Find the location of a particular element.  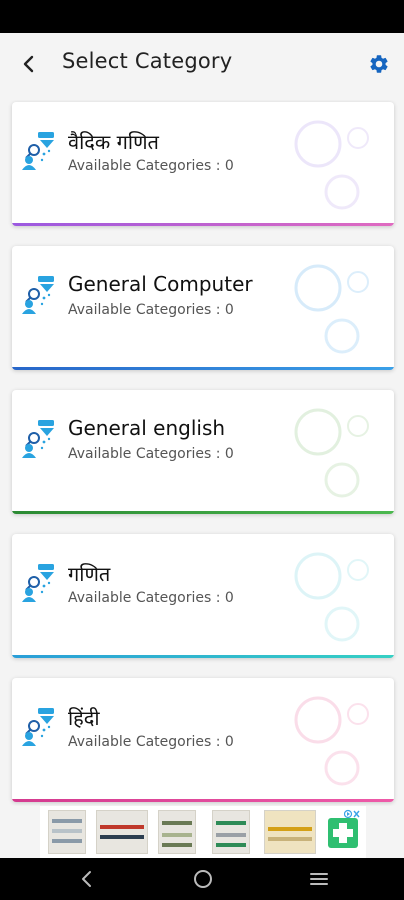

page-title: Select Category is located at coordinates (147, 61).